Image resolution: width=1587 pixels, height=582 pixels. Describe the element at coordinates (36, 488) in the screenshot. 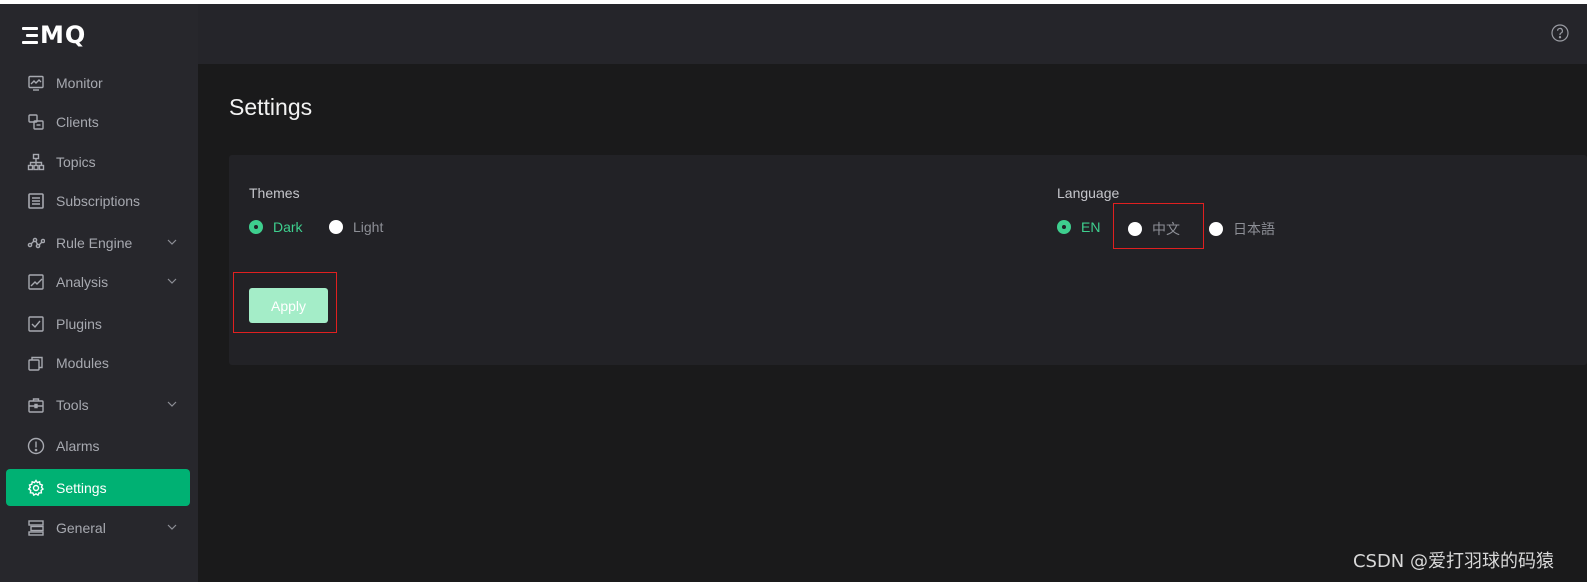

I see `gear-icon` at that location.